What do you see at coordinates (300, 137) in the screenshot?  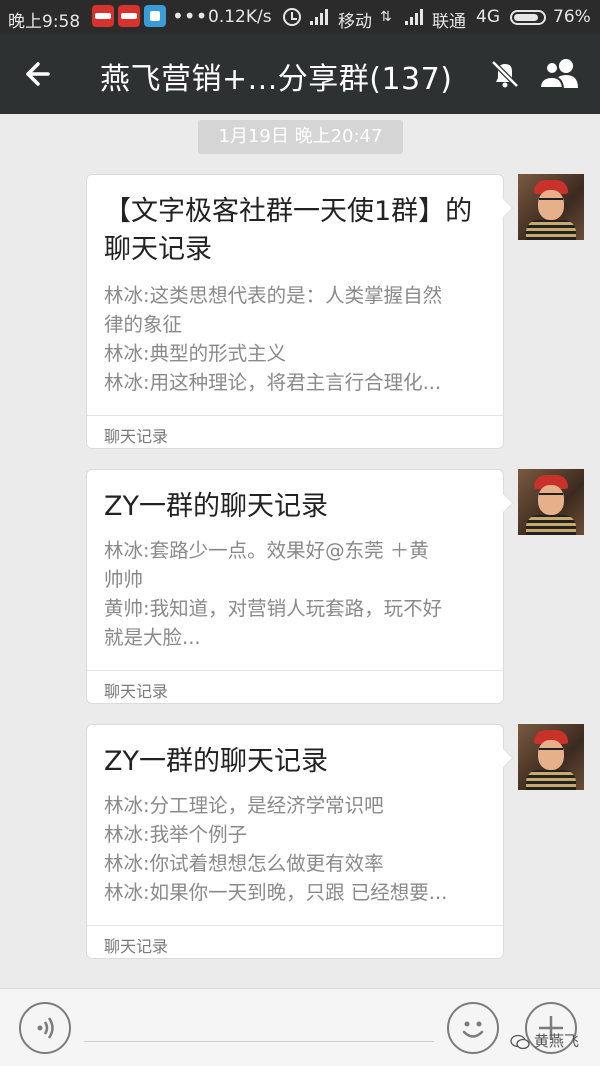 I see `message-timestamp: 1月19日 晚上20:47` at bounding box center [300, 137].